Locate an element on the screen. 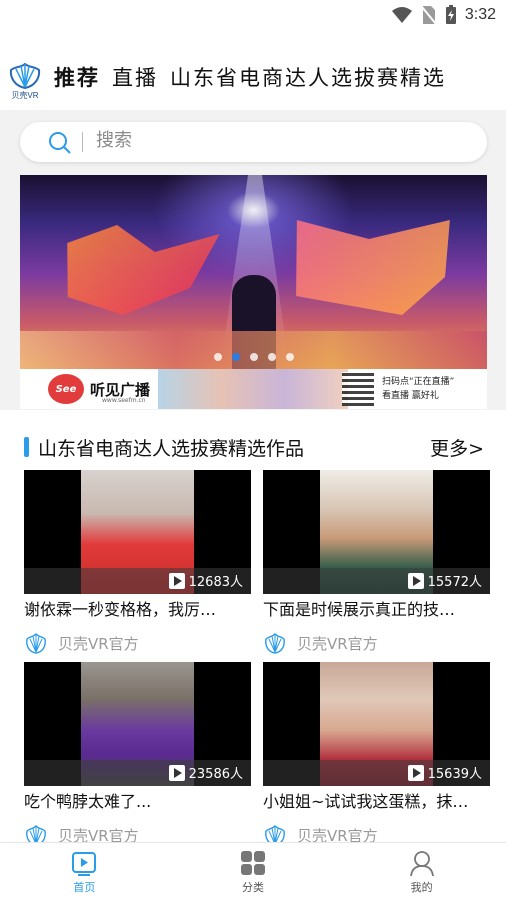  ad-banner: See 听见广播 www.seefm.cn 扫码点“正在直播” 看直播 赢好礼 is located at coordinates (253, 389).